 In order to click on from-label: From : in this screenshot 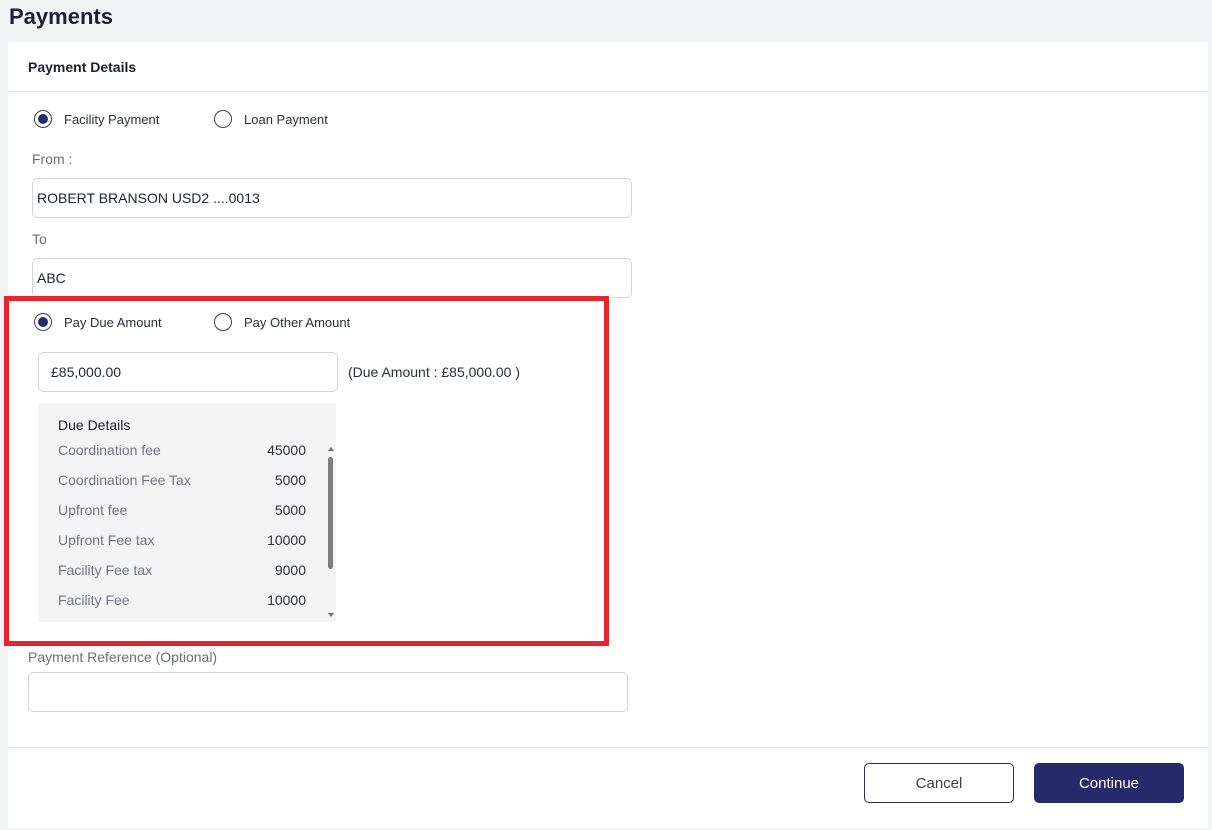, I will do `click(52, 159)`.